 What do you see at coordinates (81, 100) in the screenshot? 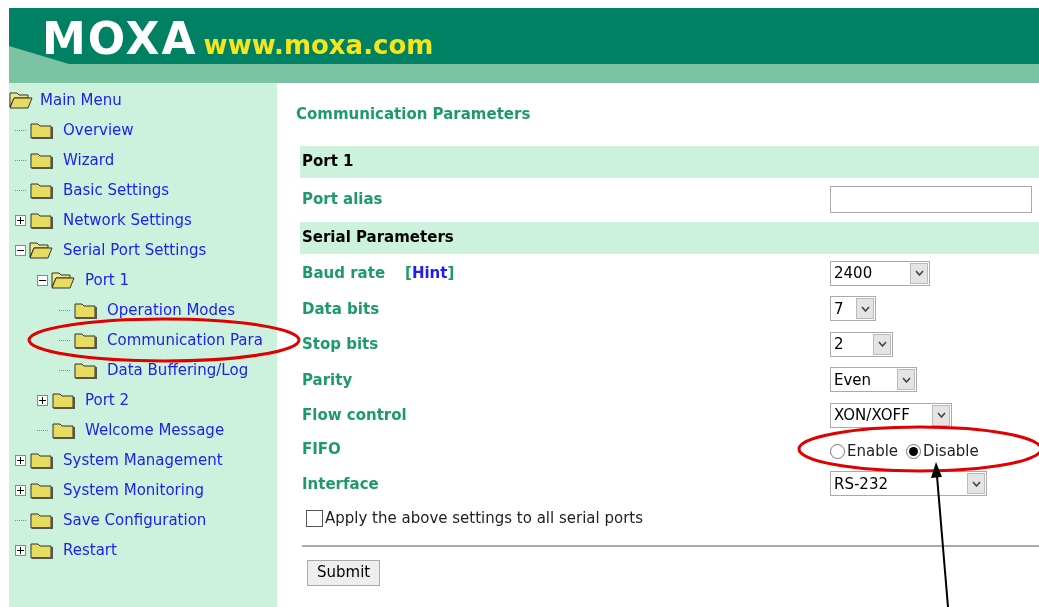
I see `menu-item: Main Menu` at bounding box center [81, 100].